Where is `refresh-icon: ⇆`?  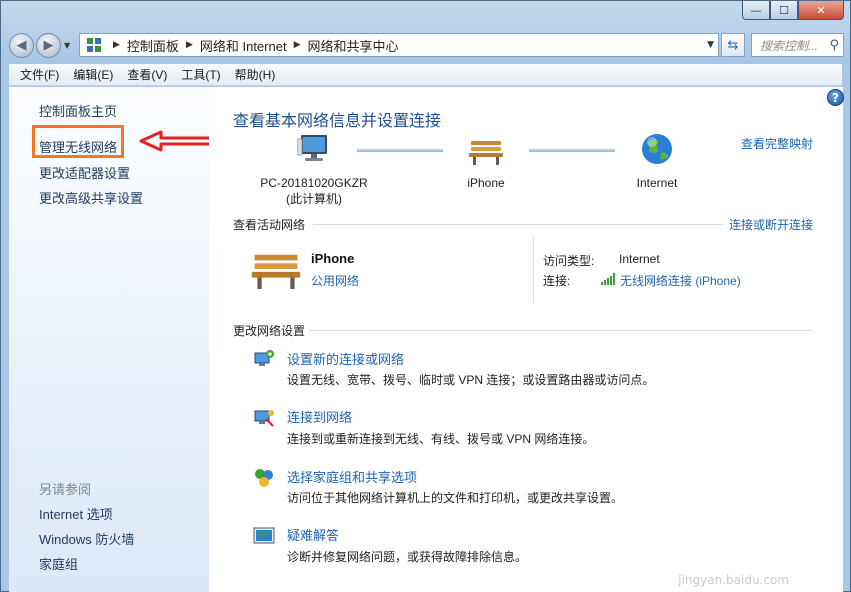 refresh-icon: ⇆ is located at coordinates (733, 45).